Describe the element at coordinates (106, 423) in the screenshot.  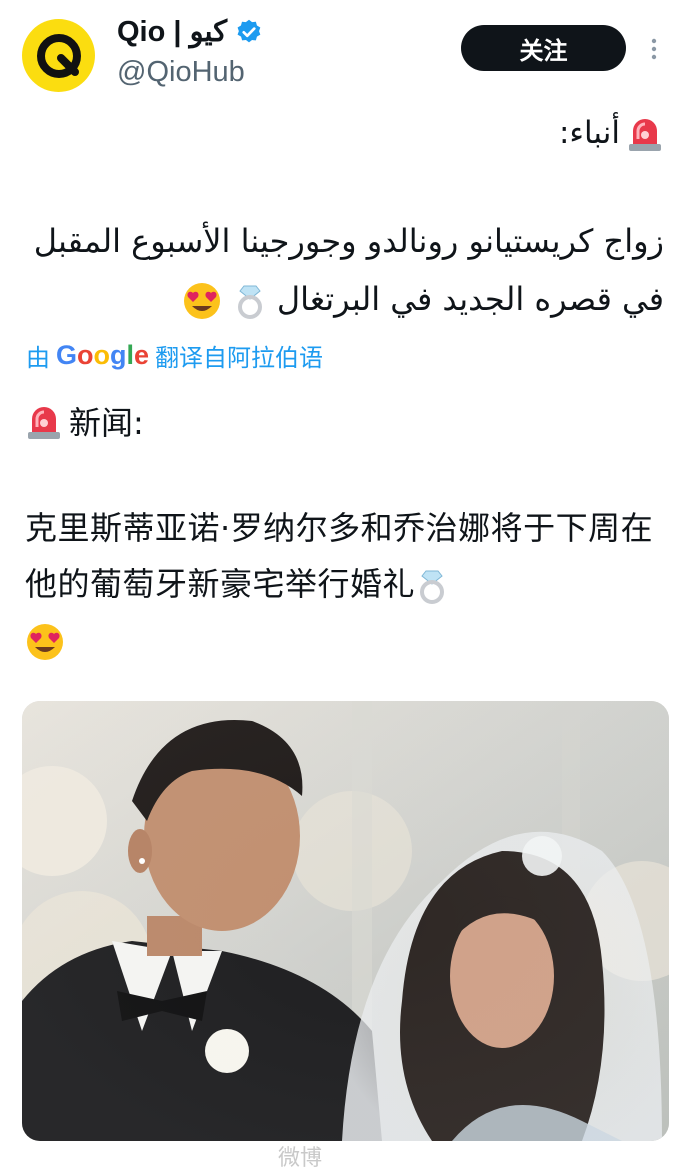
I see `chinese-heading-text: 新闻:` at that location.